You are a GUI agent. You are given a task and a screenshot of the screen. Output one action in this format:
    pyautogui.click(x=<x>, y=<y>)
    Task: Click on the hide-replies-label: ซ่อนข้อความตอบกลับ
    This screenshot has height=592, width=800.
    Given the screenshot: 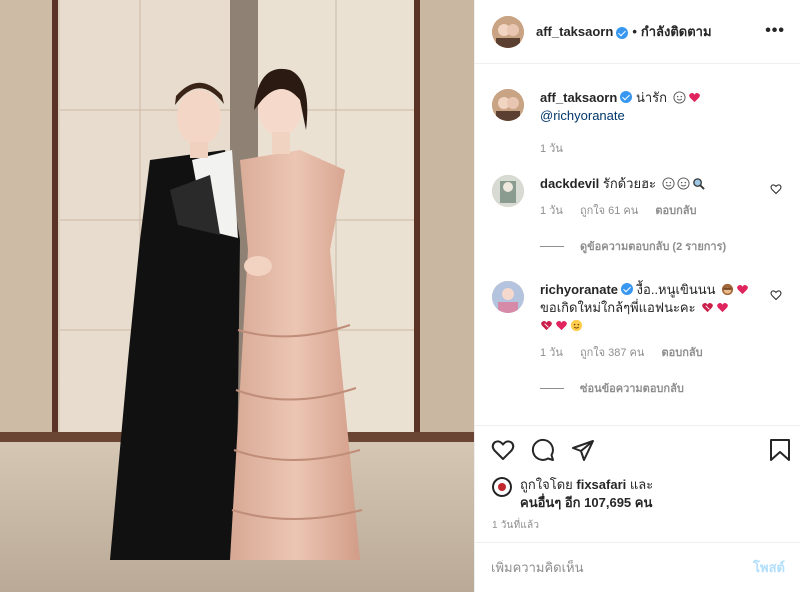 What is the action you would take?
    pyautogui.click(x=632, y=389)
    